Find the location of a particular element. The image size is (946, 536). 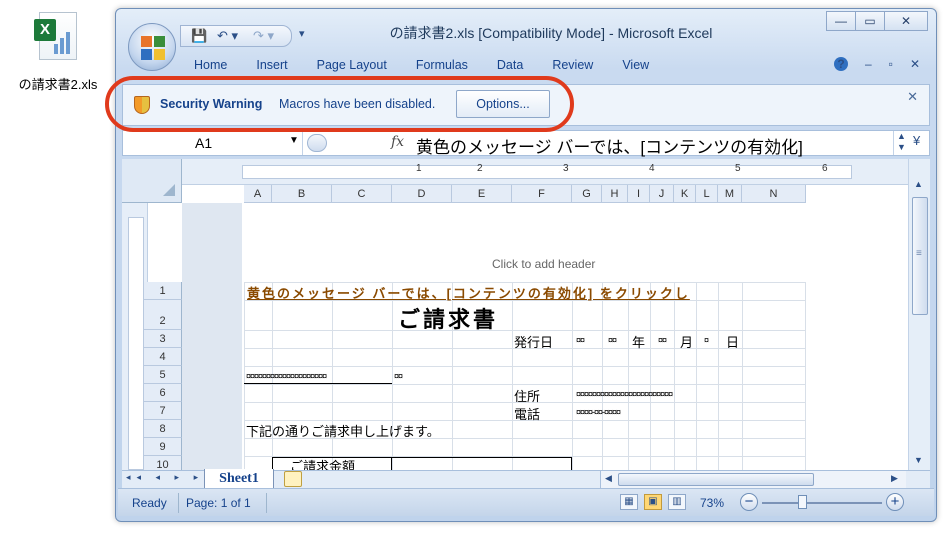

formula-input: 黄色のメッセージ バーでは、[コンテンツの有効化] is located at coordinates (609, 145).